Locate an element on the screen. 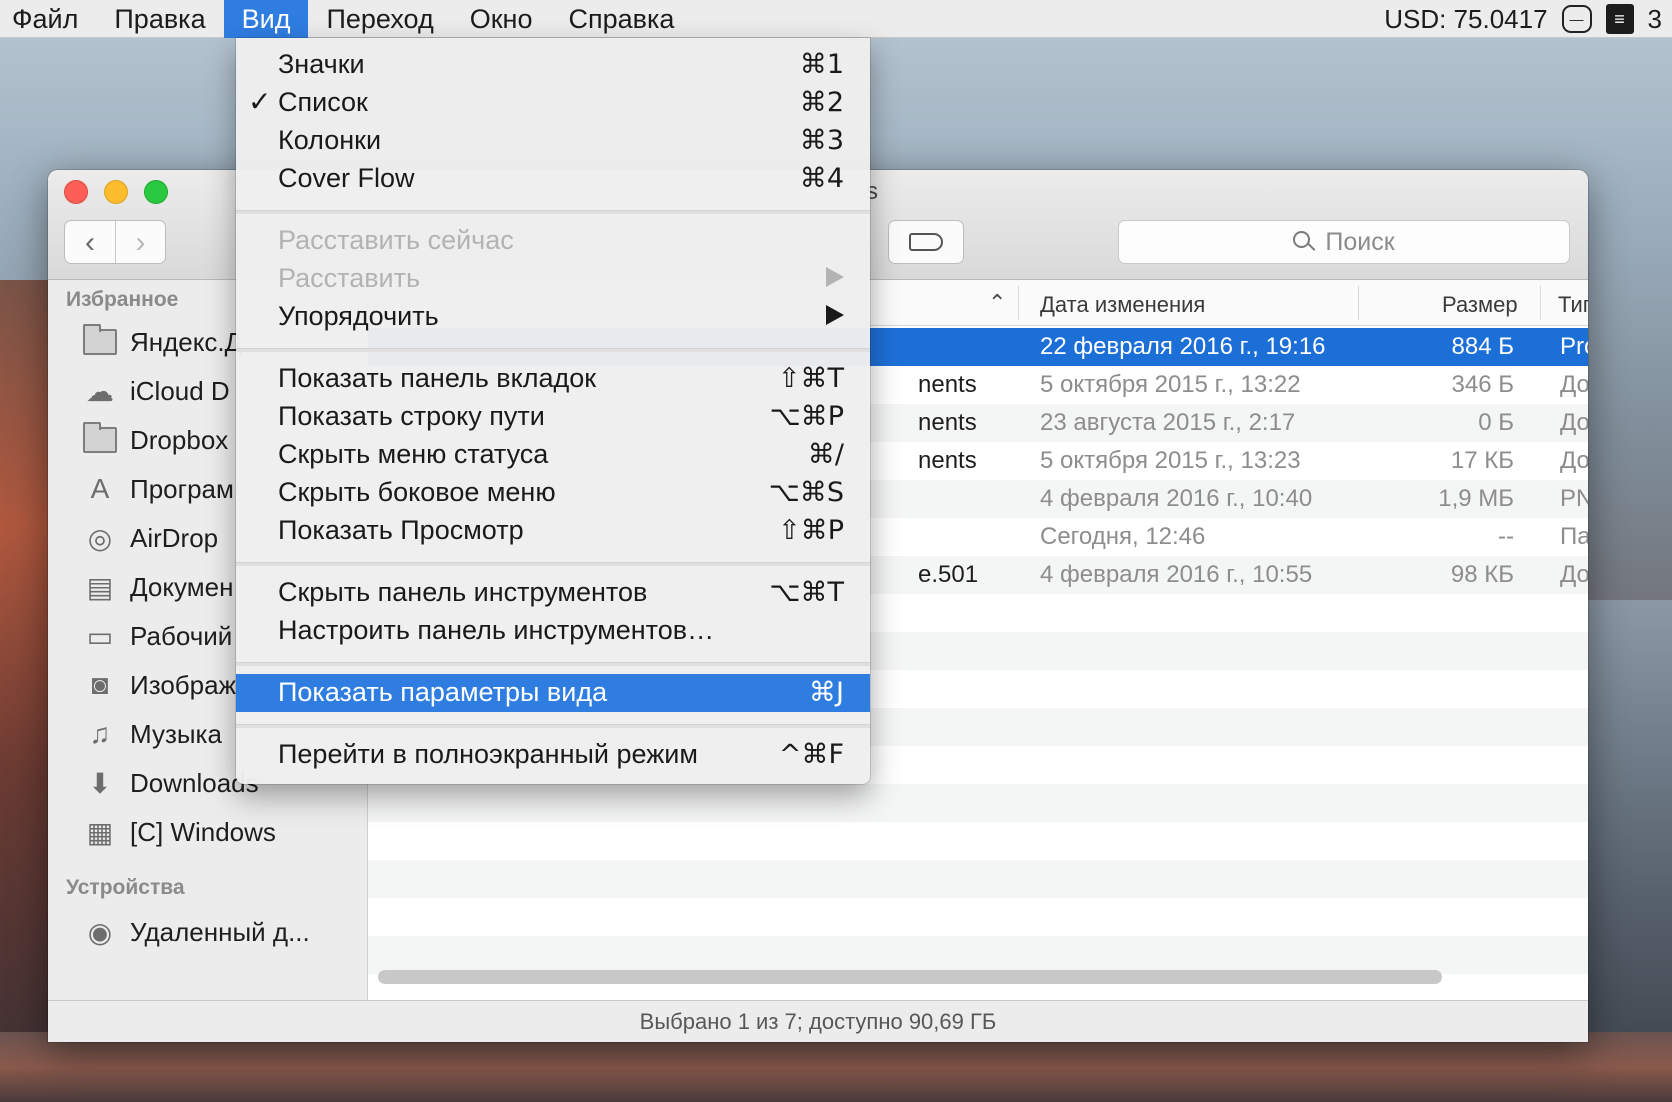 This screenshot has height=1102, width=1672. column-size: Размер is located at coordinates (1480, 305).